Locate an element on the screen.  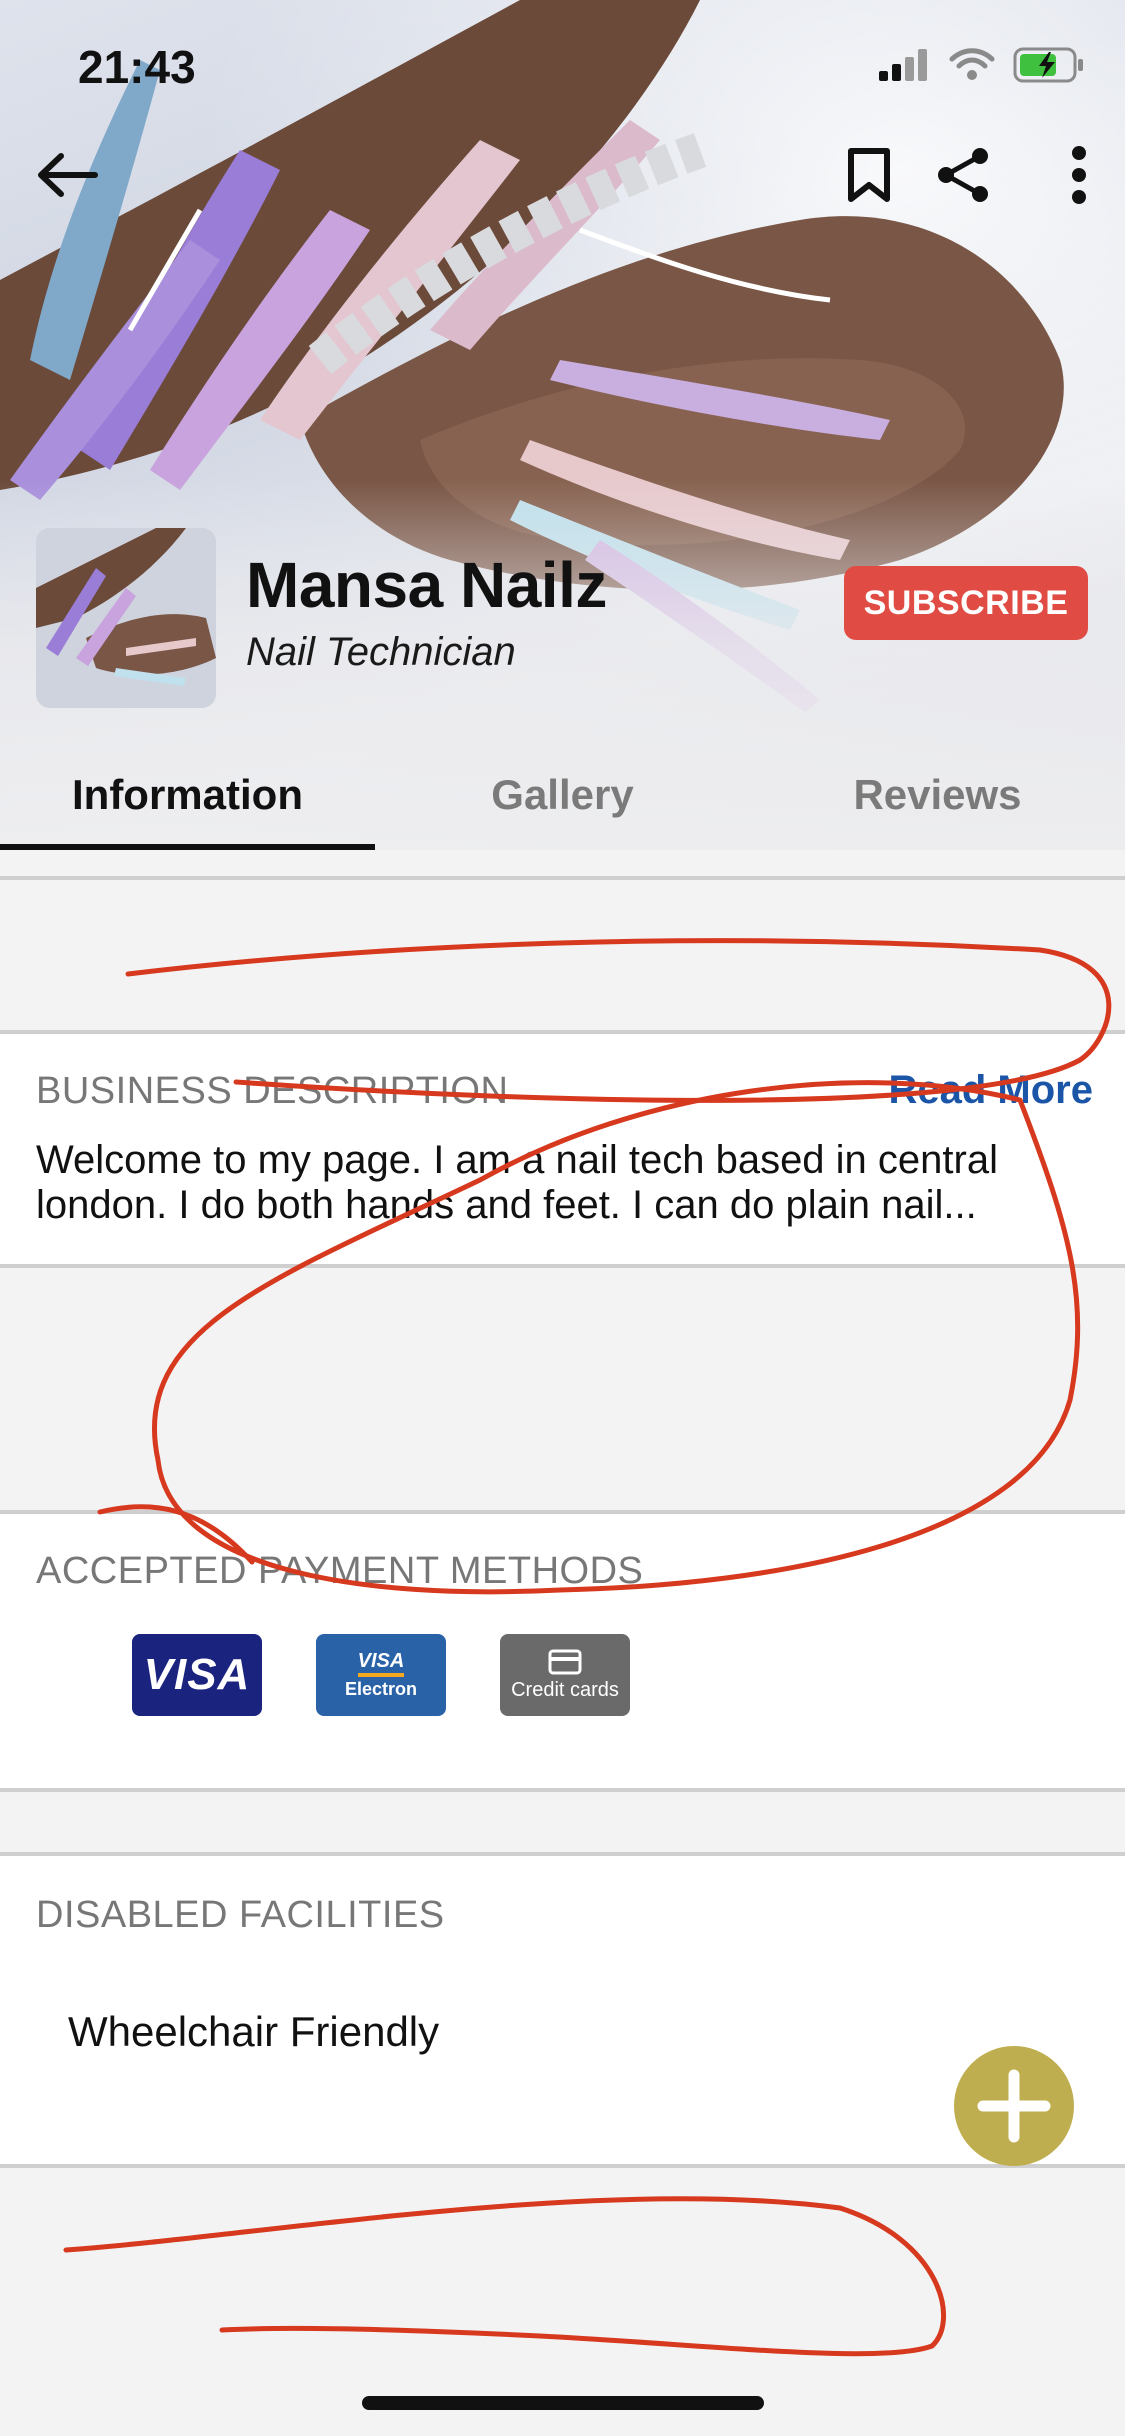
credit-cards-badge: Credit cards is located at coordinates (565, 1675).